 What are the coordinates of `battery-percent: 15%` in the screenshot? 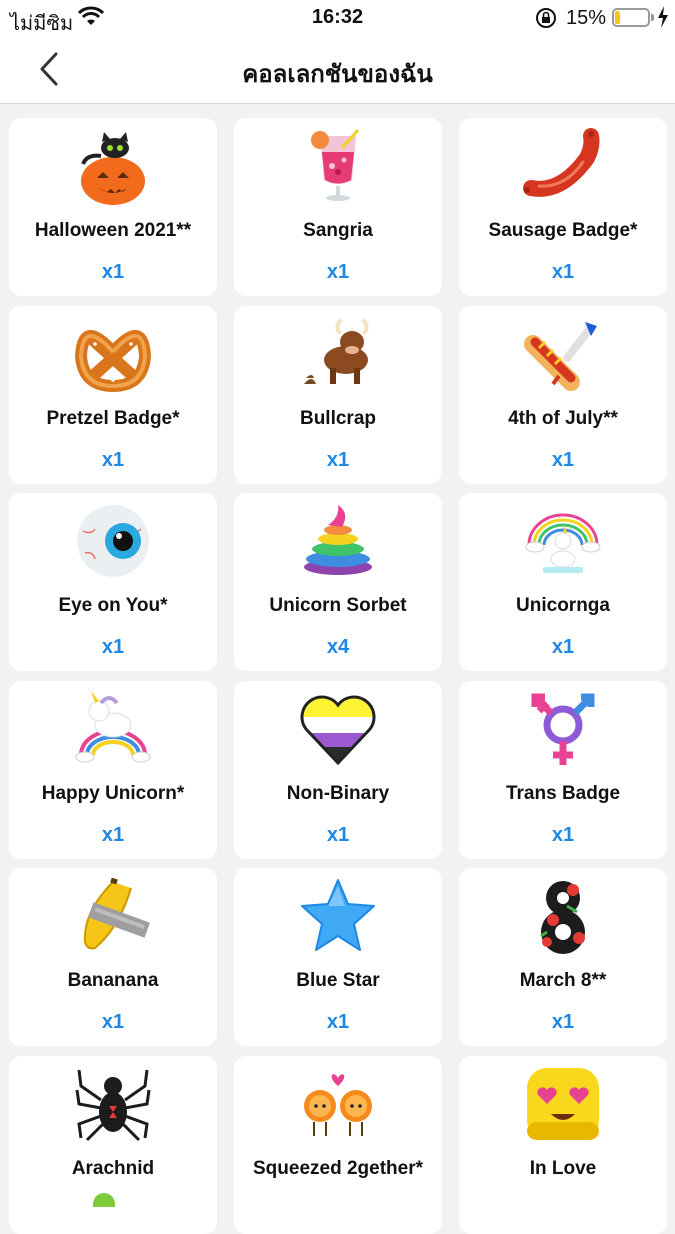 It's located at (586, 18).